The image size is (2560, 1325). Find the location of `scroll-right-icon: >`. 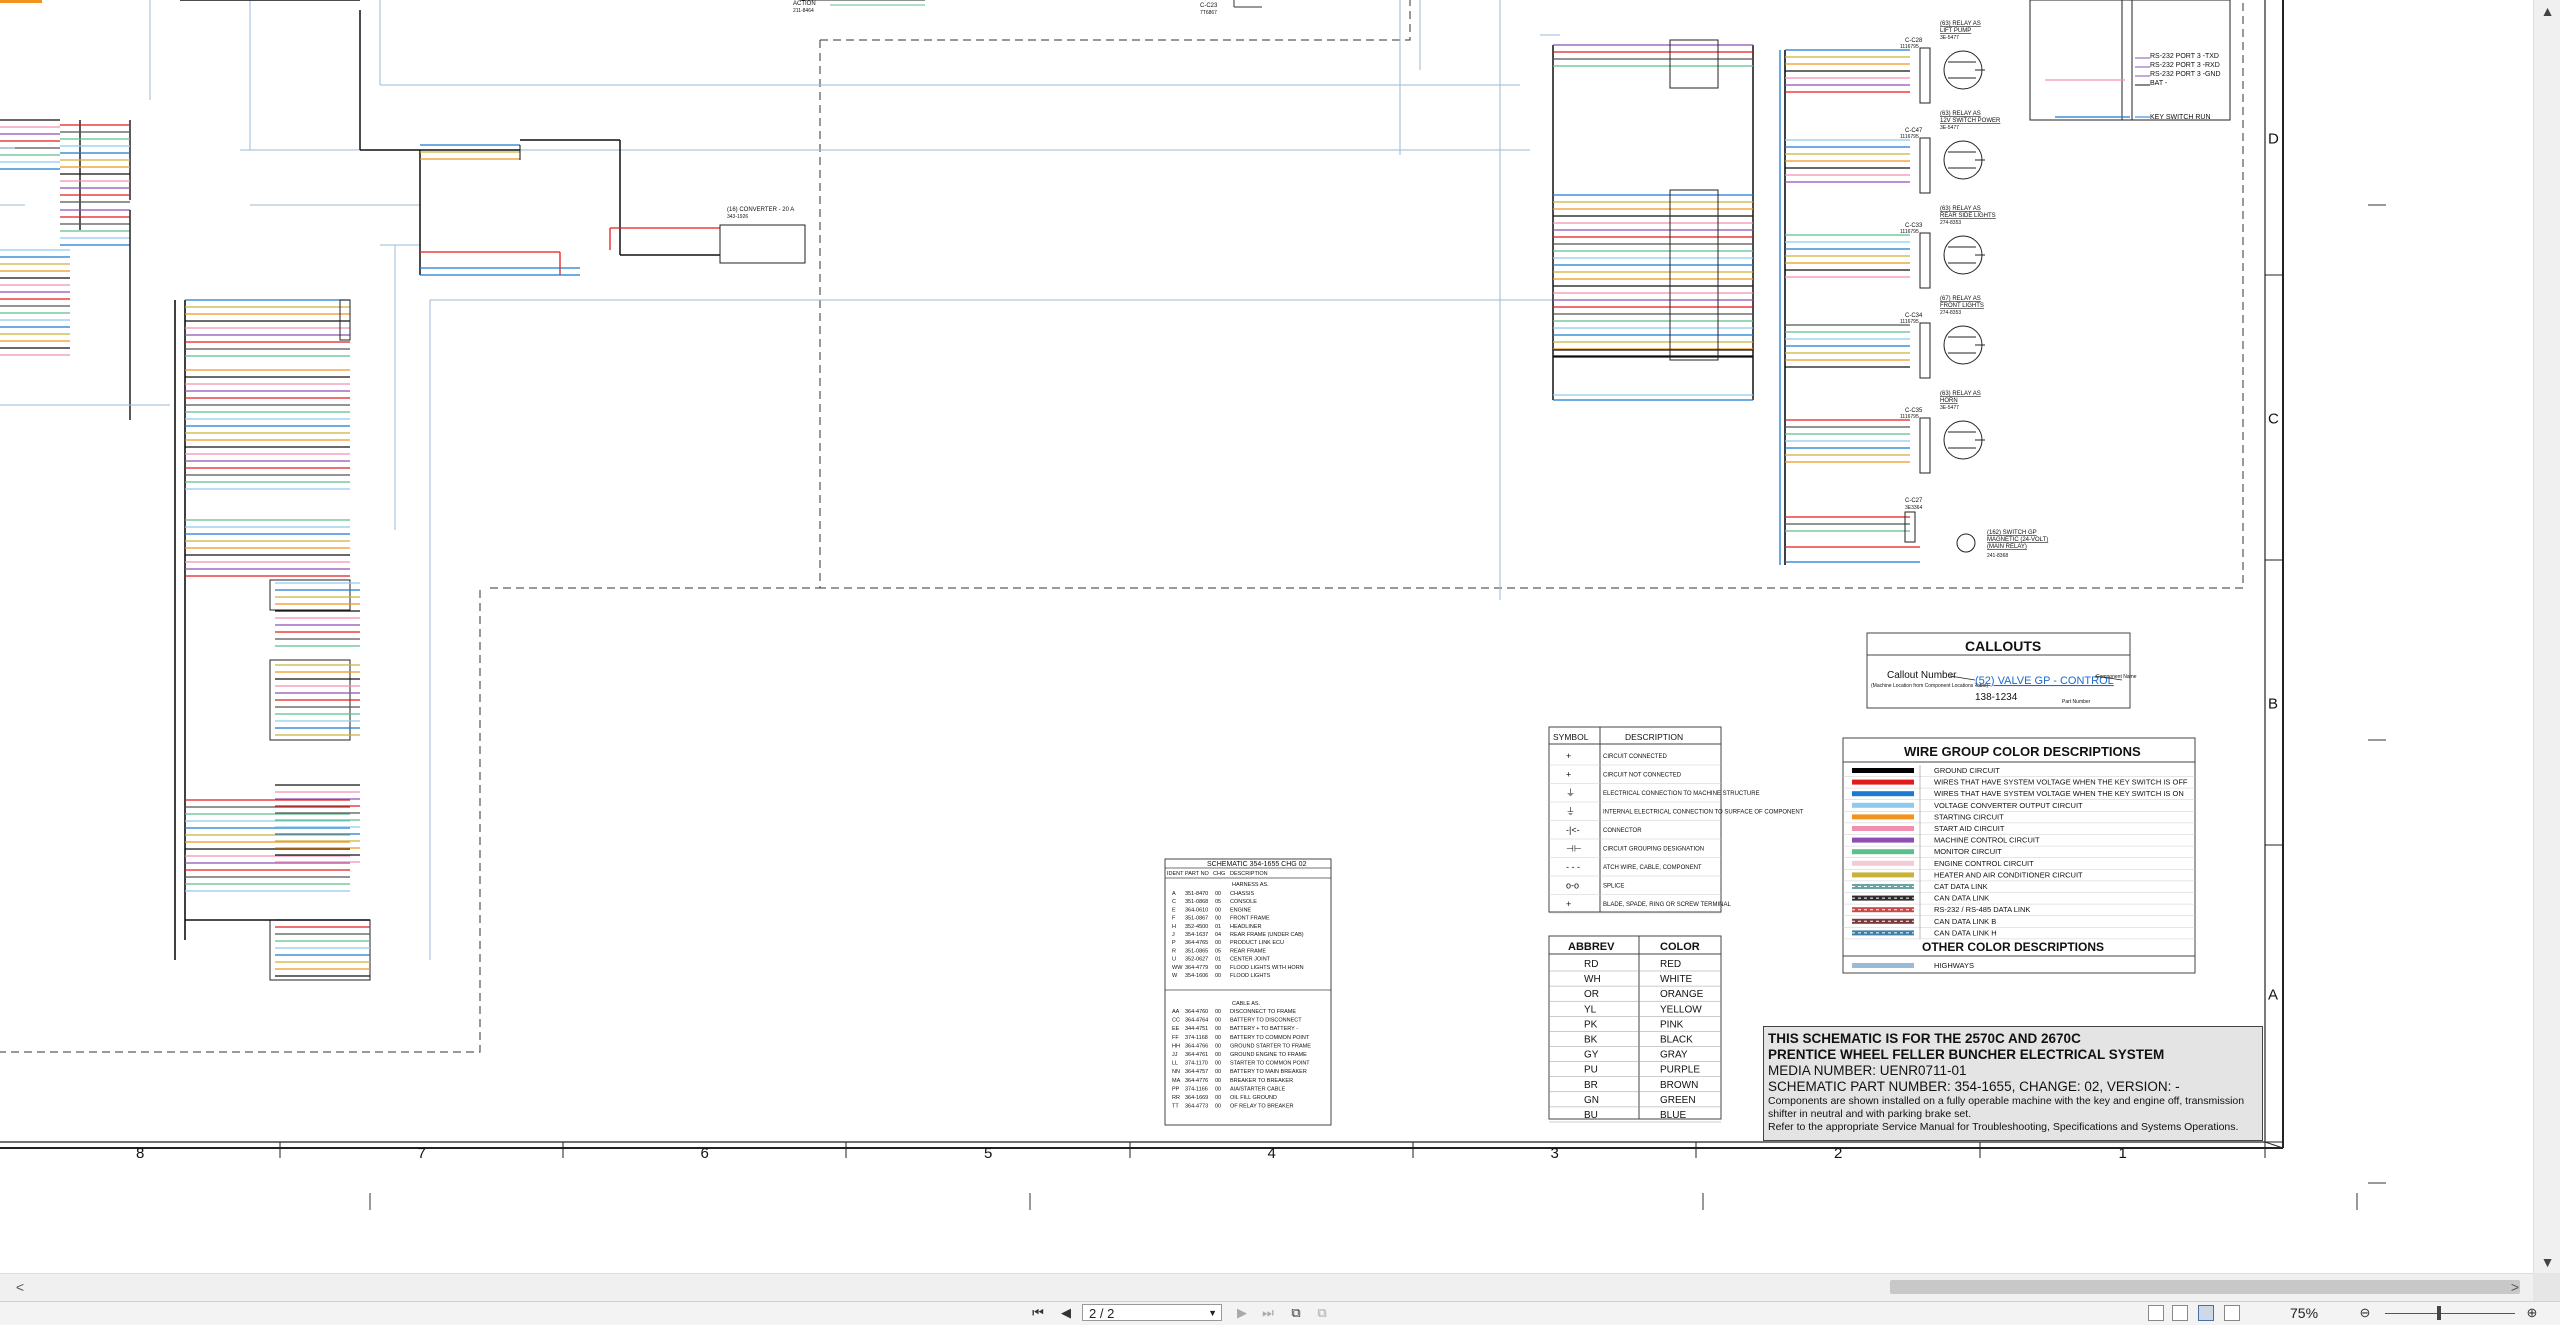

scroll-right-icon: > is located at coordinates (2515, 1287).